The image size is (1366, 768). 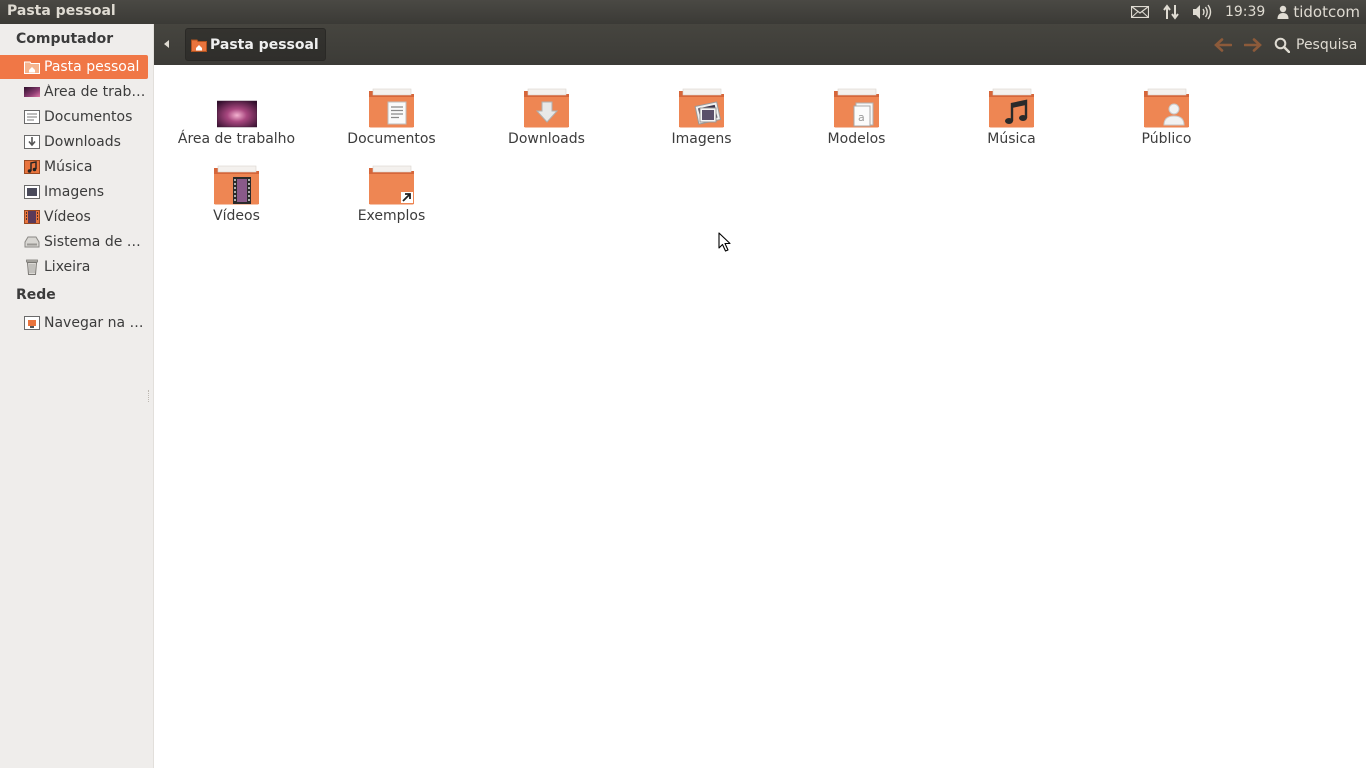 I want to click on user-icon, so click(x=1283, y=12).